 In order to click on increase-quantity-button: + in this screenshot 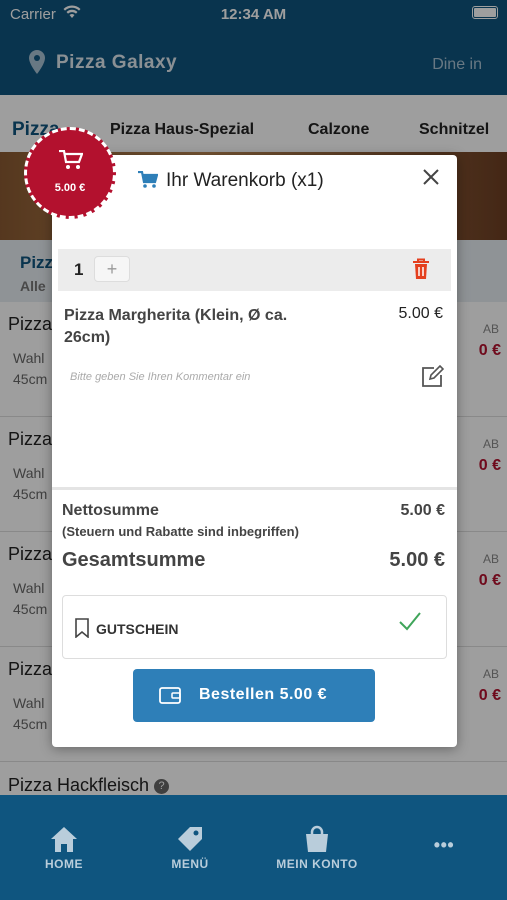, I will do `click(112, 269)`.